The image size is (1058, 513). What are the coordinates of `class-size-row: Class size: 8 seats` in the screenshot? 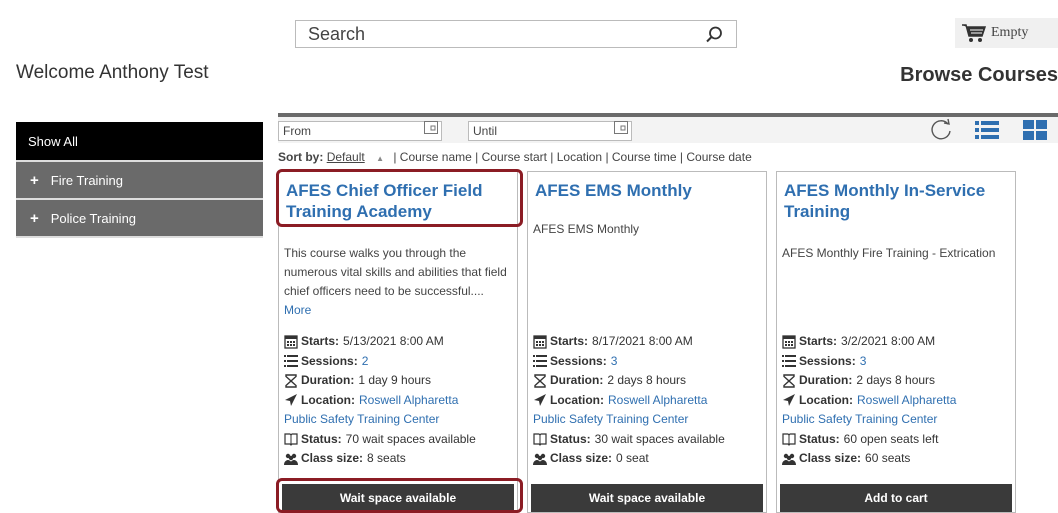 It's located at (400, 459).